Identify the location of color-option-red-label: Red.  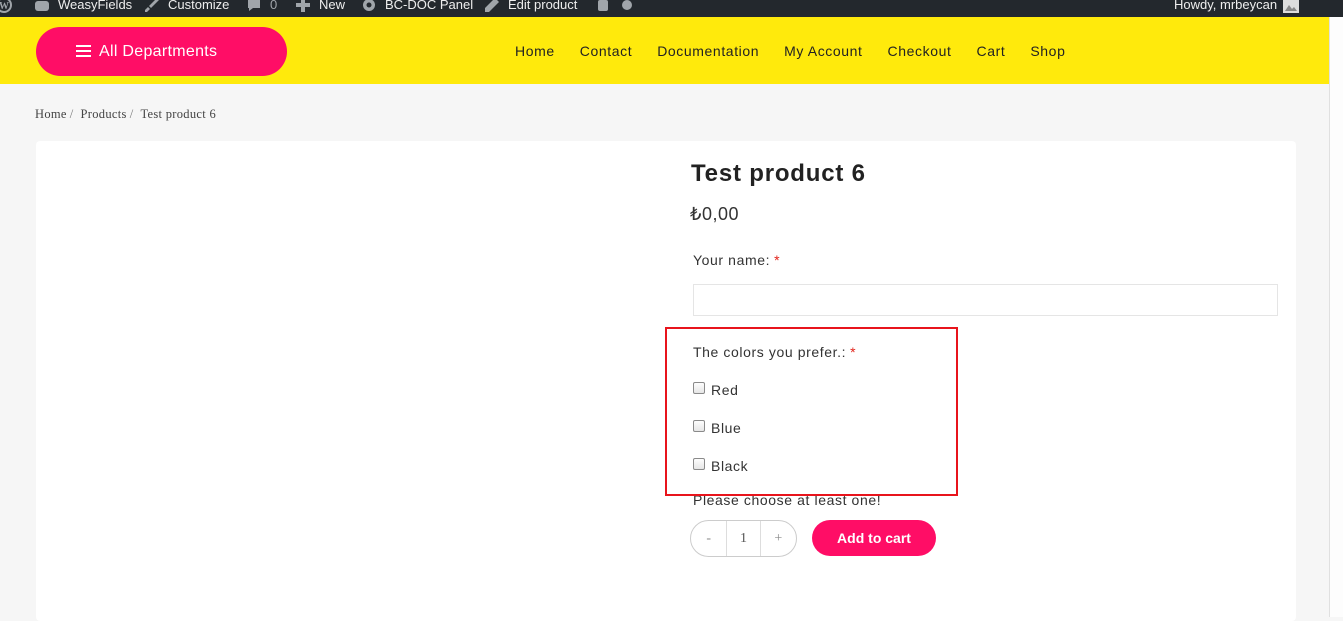
(725, 390).